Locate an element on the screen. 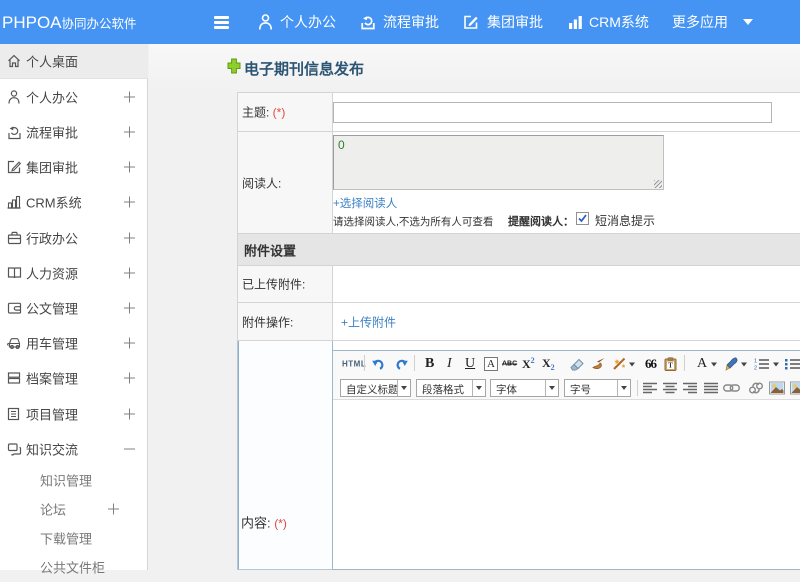 Image resolution: width=800 pixels, height=582 pixels. svg-text: 2 is located at coordinates (755, 367).